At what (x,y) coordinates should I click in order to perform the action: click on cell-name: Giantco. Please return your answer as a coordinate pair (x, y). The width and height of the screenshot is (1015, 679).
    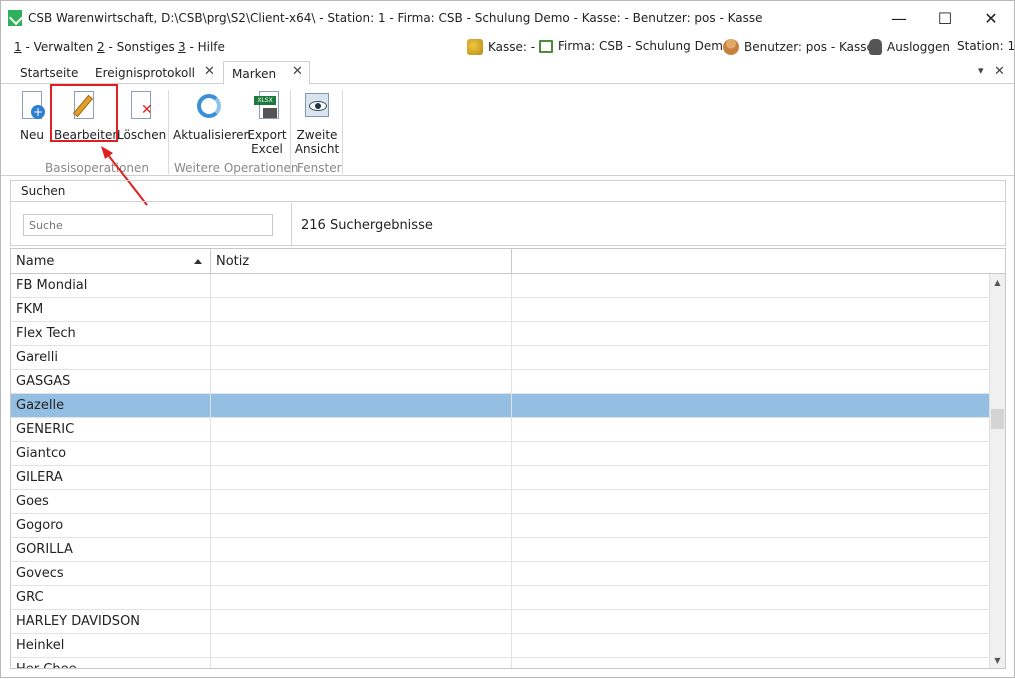
    Looking at the image, I should click on (111, 454).